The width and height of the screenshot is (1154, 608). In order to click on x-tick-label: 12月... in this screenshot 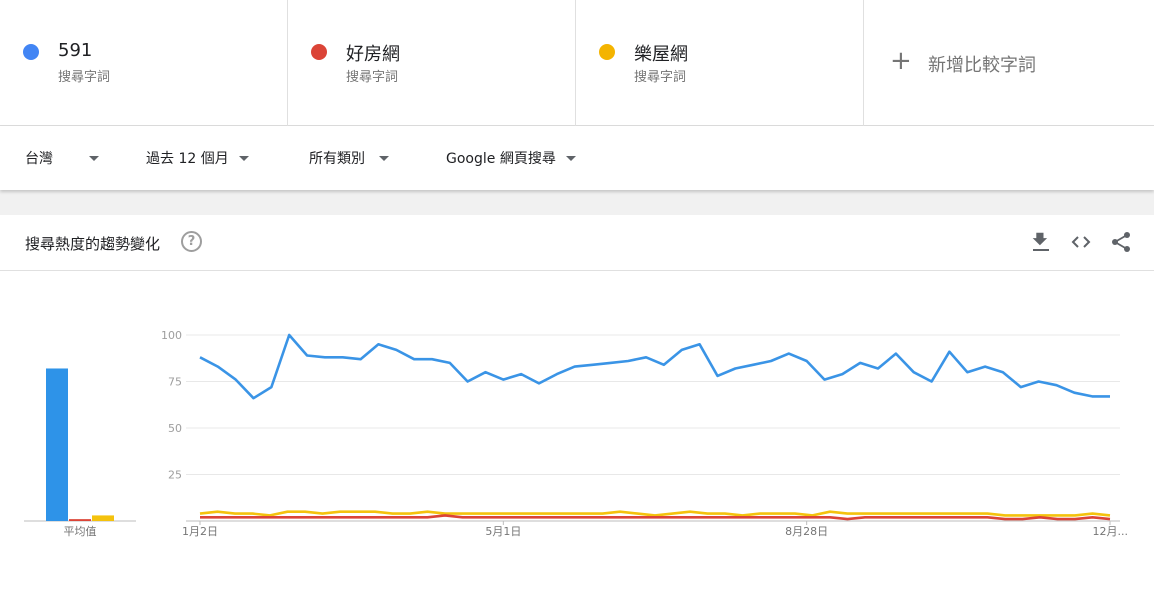, I will do `click(1111, 531)`.